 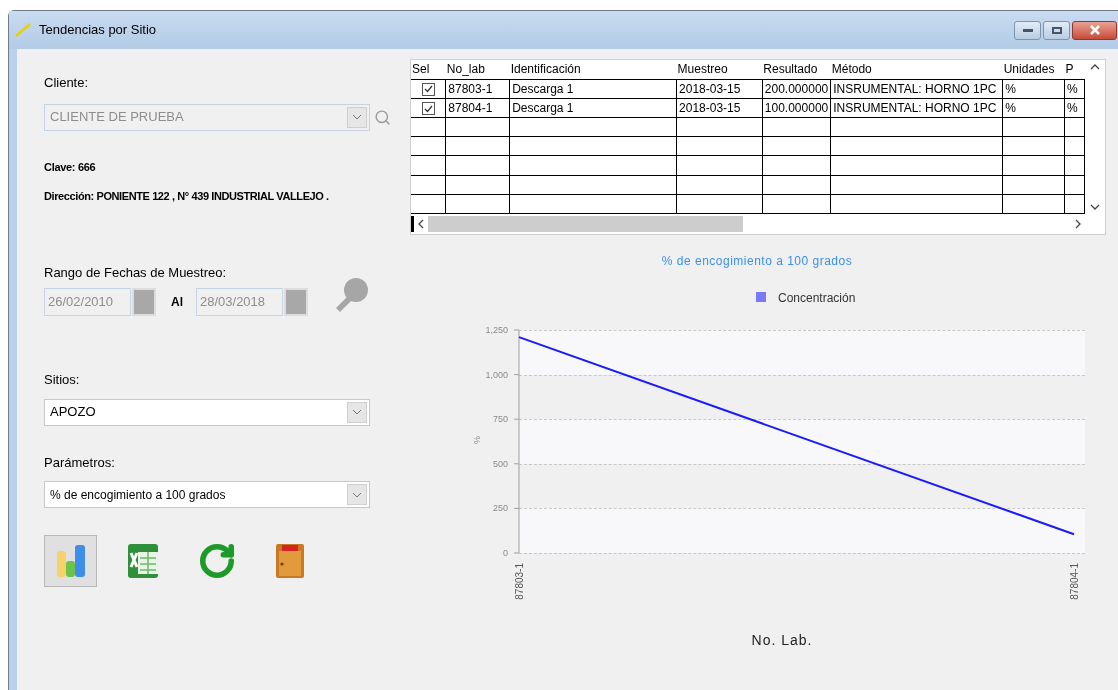 I want to click on field-label: Cliente:, so click(x=67, y=83).